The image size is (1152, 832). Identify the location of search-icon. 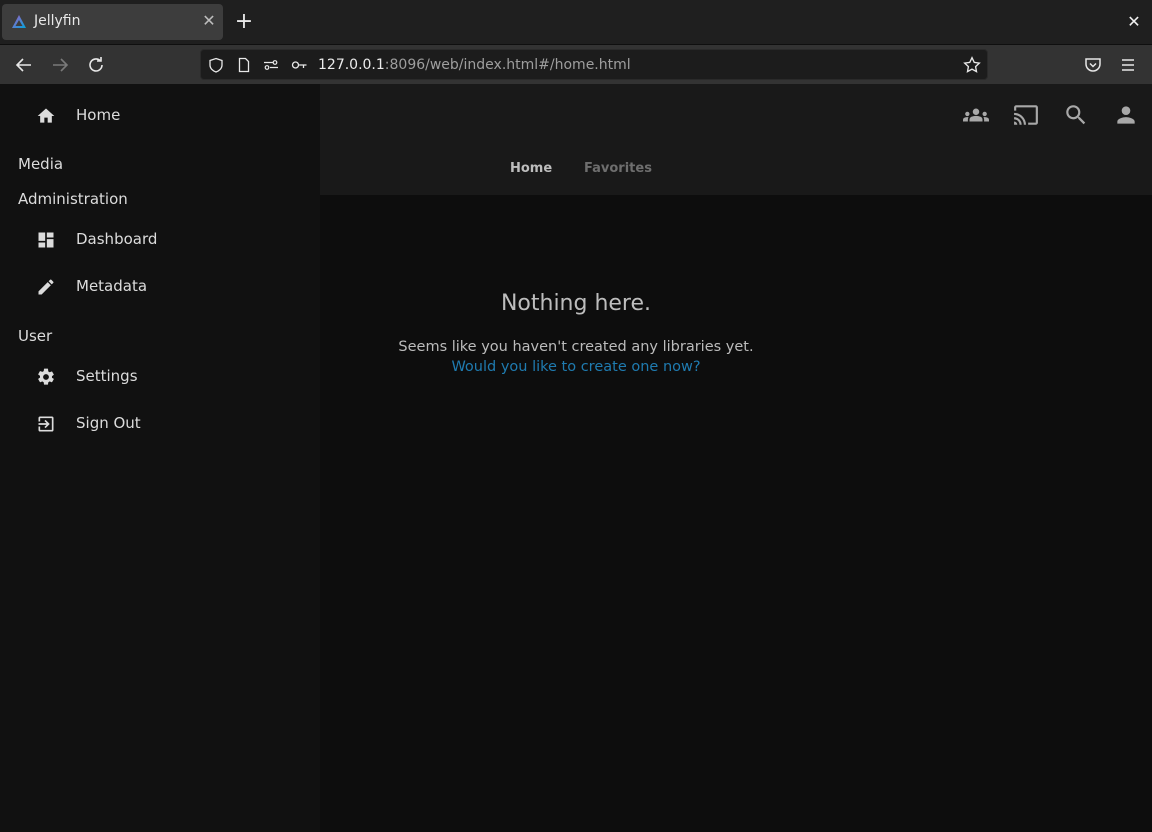
(1076, 115).